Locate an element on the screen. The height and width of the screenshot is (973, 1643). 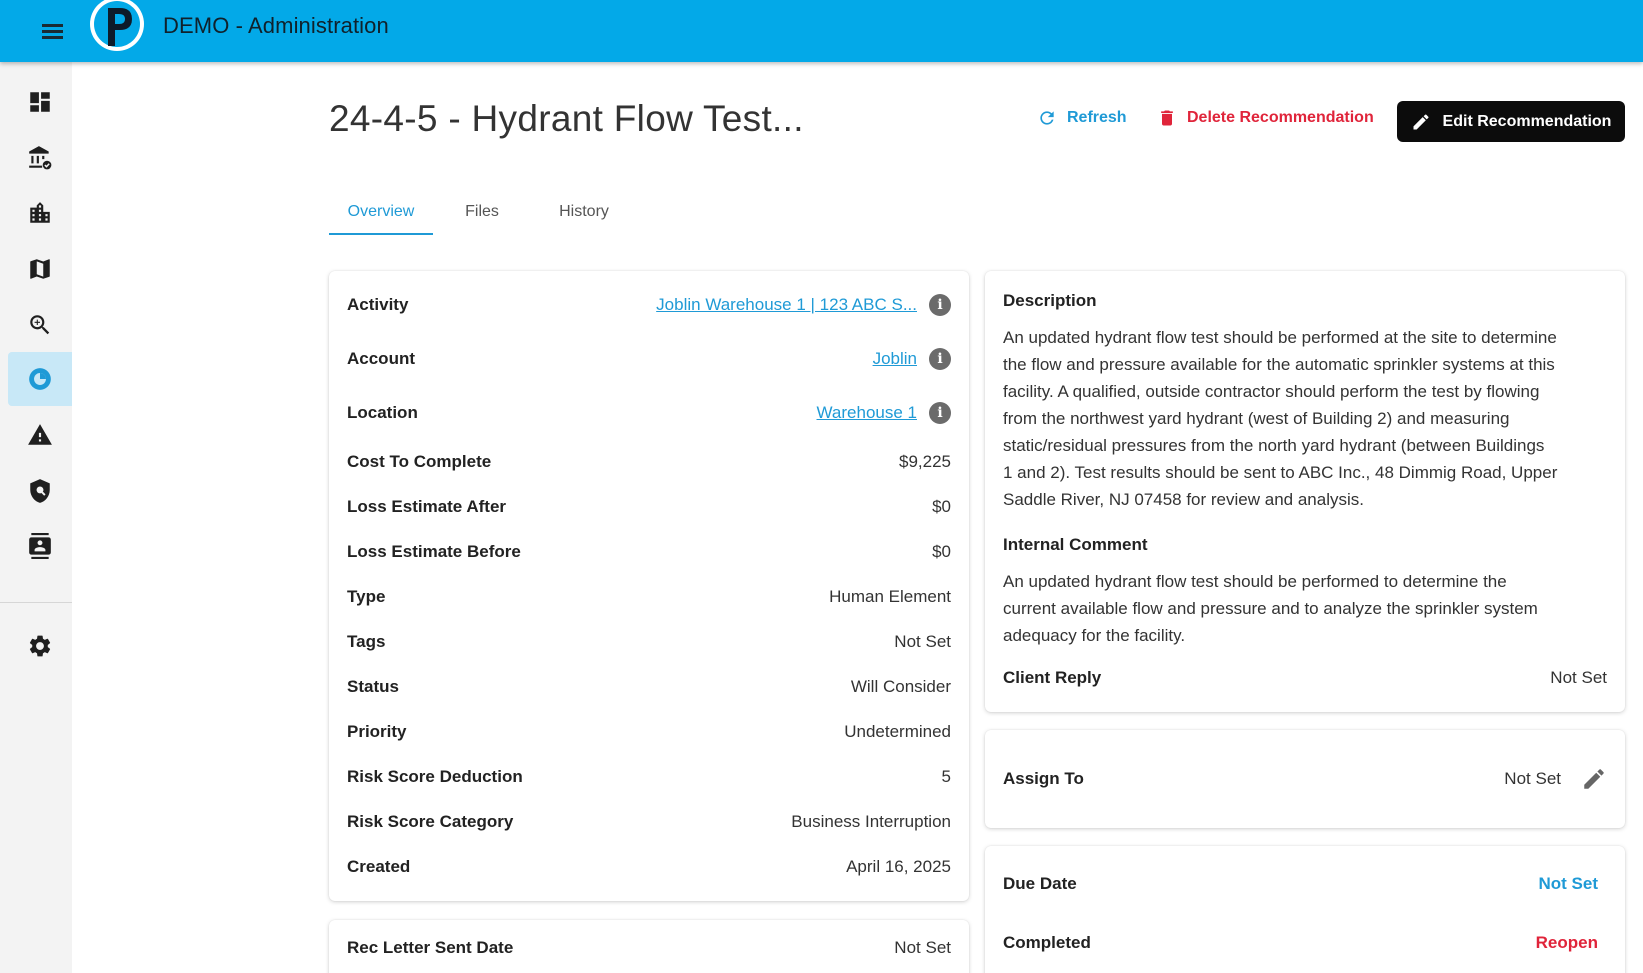
rec-letter-card: Rec Letter Sent Date Not Set is located at coordinates (649, 946).